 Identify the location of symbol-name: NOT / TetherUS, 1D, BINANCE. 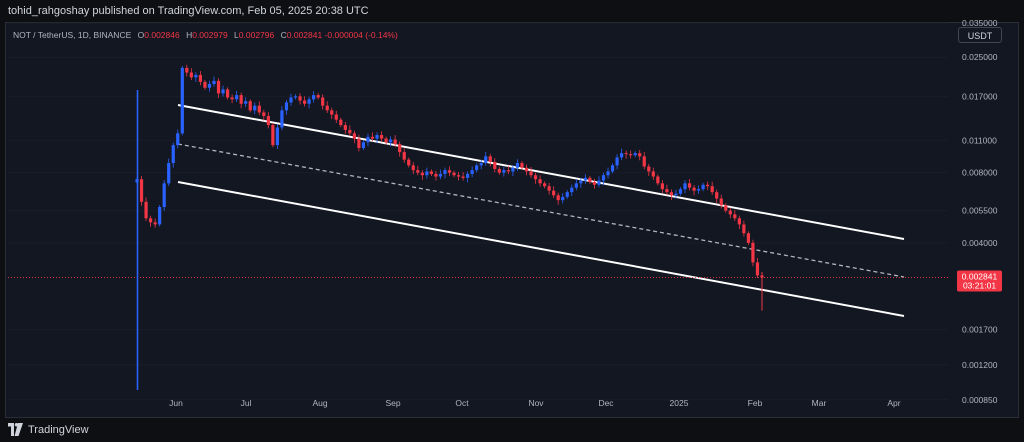
(72, 35).